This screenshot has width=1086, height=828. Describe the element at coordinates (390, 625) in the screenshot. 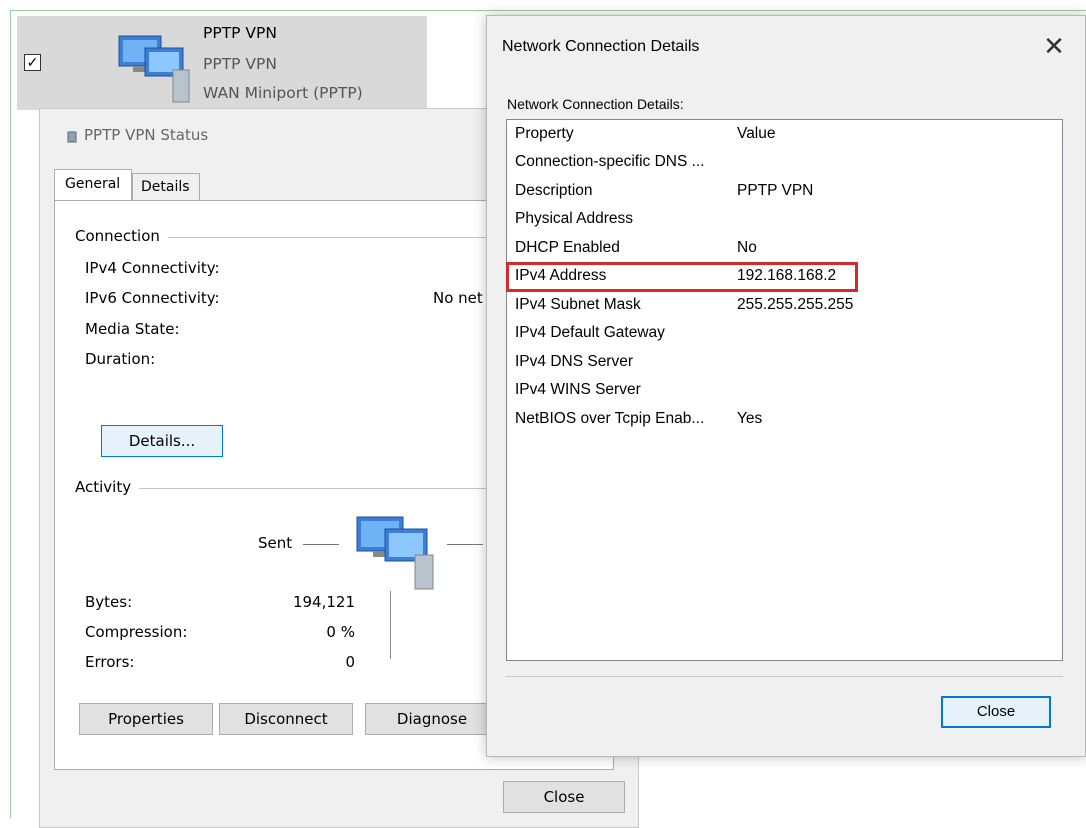

I see `activity-divider` at that location.